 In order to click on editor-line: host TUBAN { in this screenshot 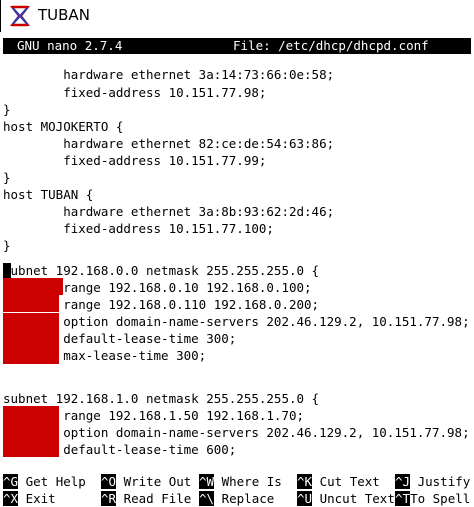, I will do `click(48, 194)`.